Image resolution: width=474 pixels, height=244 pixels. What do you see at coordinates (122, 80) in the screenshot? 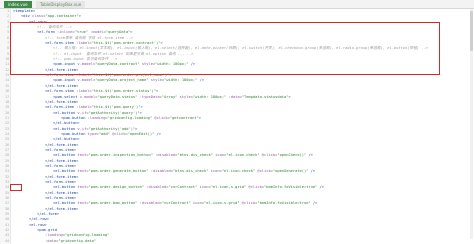
I see `code-token: "queryData.project_name"` at bounding box center [122, 80].